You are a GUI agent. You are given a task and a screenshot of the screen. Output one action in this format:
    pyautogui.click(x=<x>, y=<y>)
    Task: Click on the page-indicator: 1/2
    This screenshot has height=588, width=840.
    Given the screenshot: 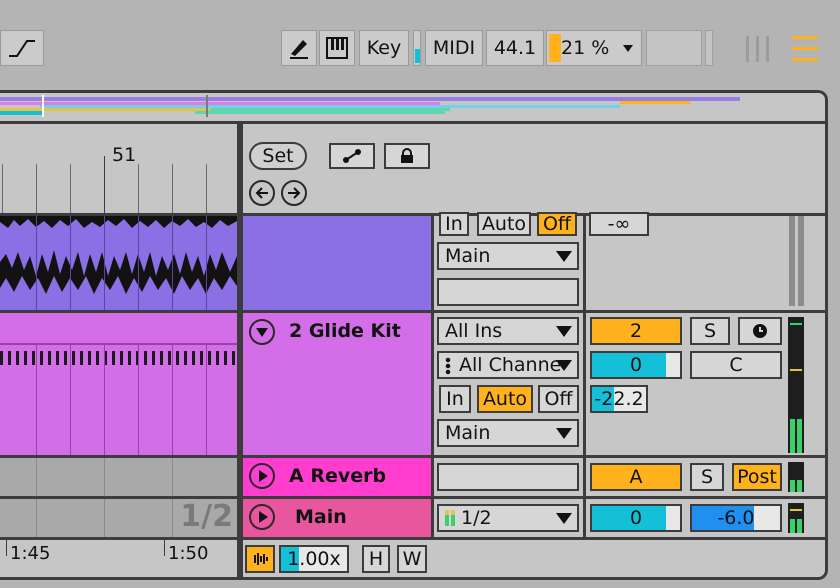 What is the action you would take?
    pyautogui.click(x=206, y=516)
    